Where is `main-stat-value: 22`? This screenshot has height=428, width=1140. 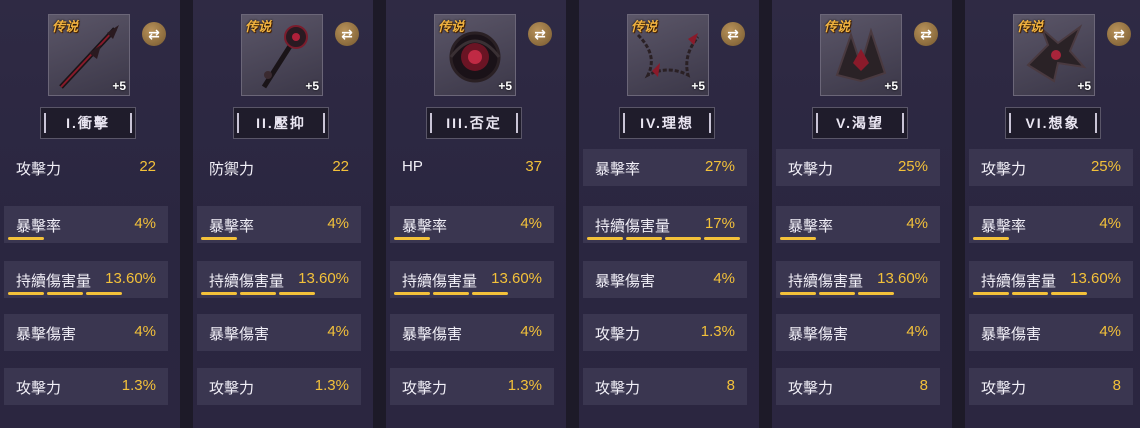 main-stat-value: 22 is located at coordinates (340, 166).